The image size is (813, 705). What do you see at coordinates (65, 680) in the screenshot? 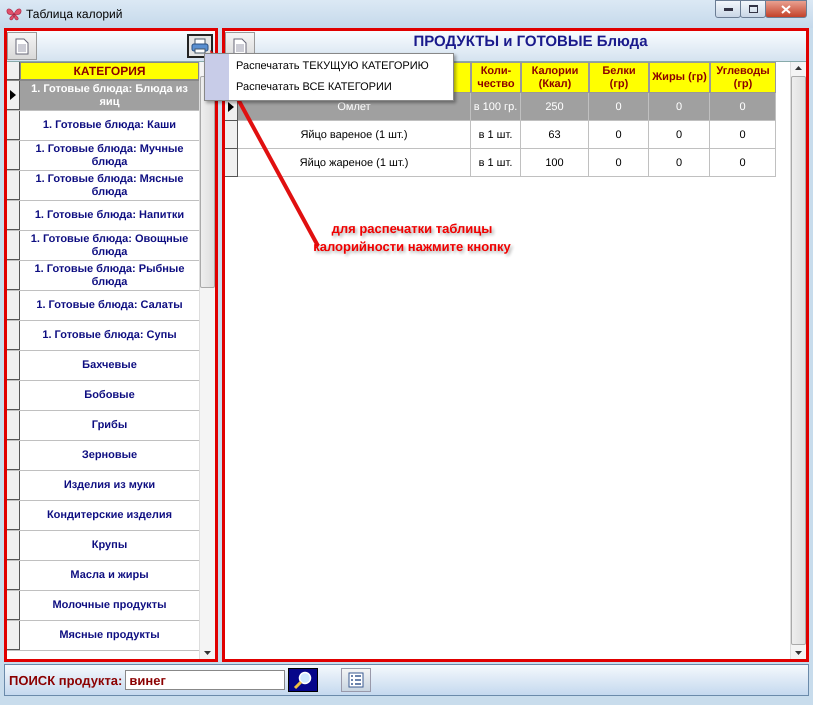
I see `search-label: ПОИСК продукта:` at bounding box center [65, 680].